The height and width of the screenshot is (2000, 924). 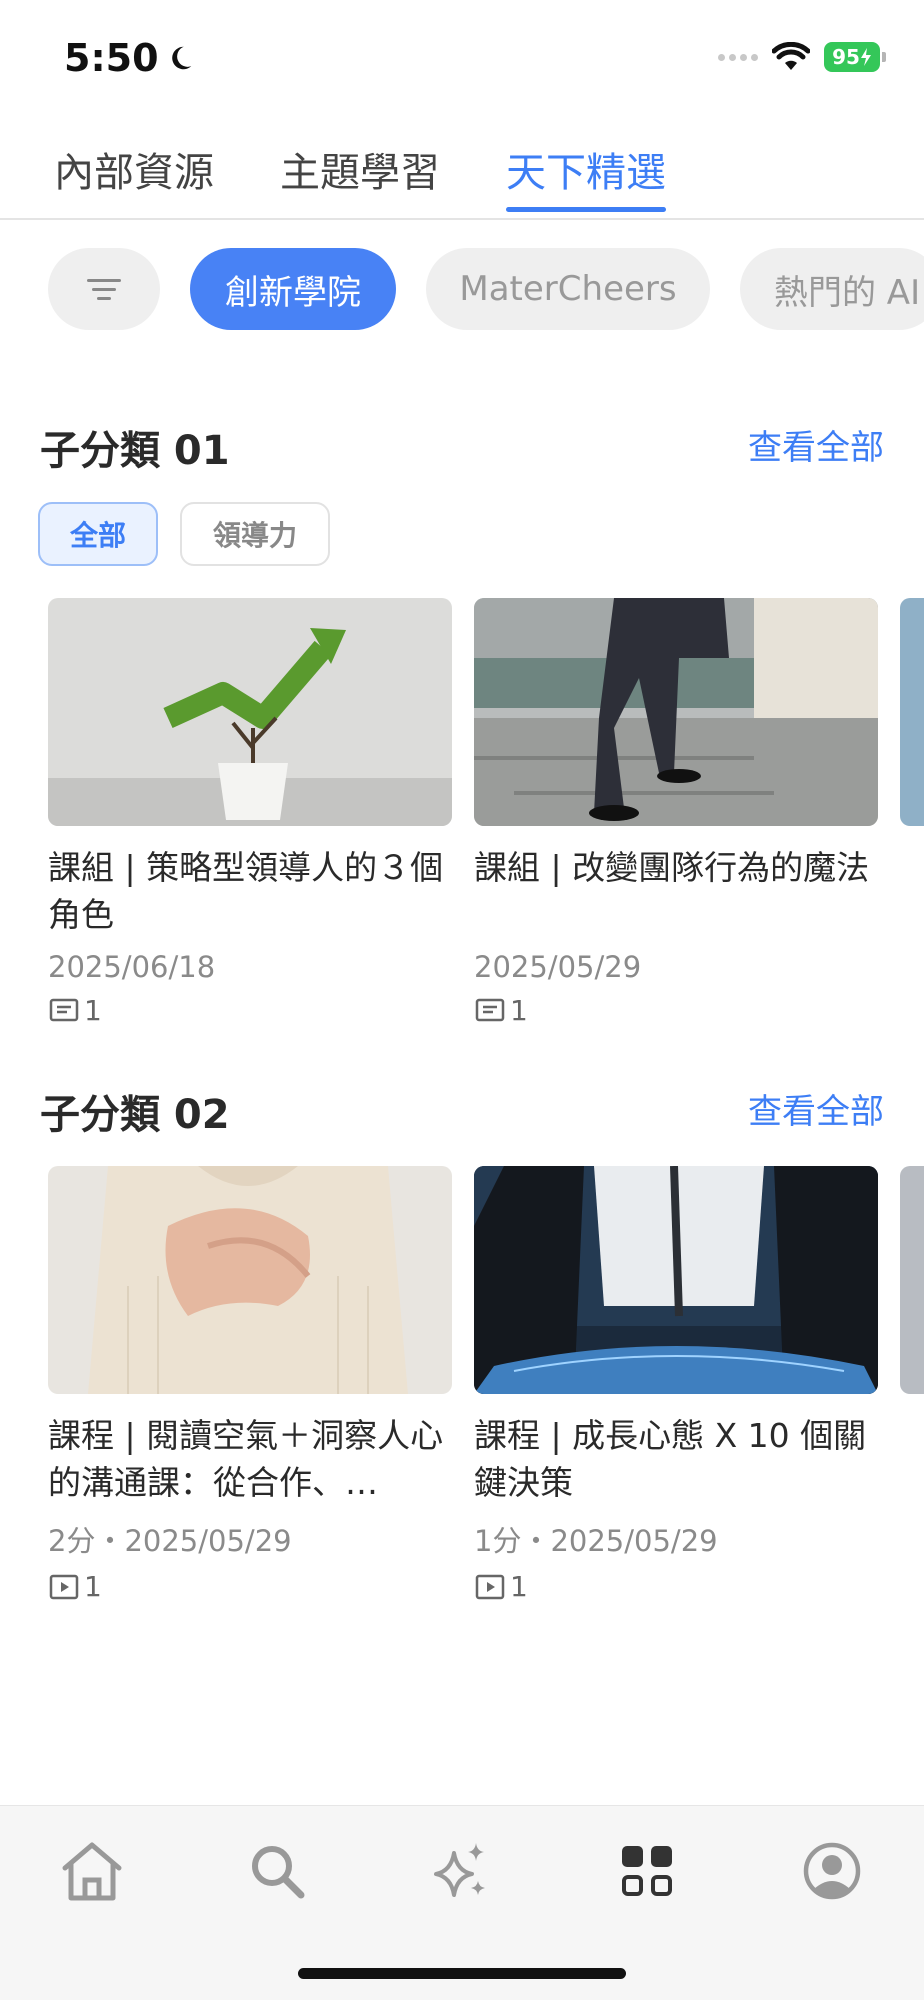 What do you see at coordinates (568, 289) in the screenshot?
I see `chip-matercheers: MaterCheers` at bounding box center [568, 289].